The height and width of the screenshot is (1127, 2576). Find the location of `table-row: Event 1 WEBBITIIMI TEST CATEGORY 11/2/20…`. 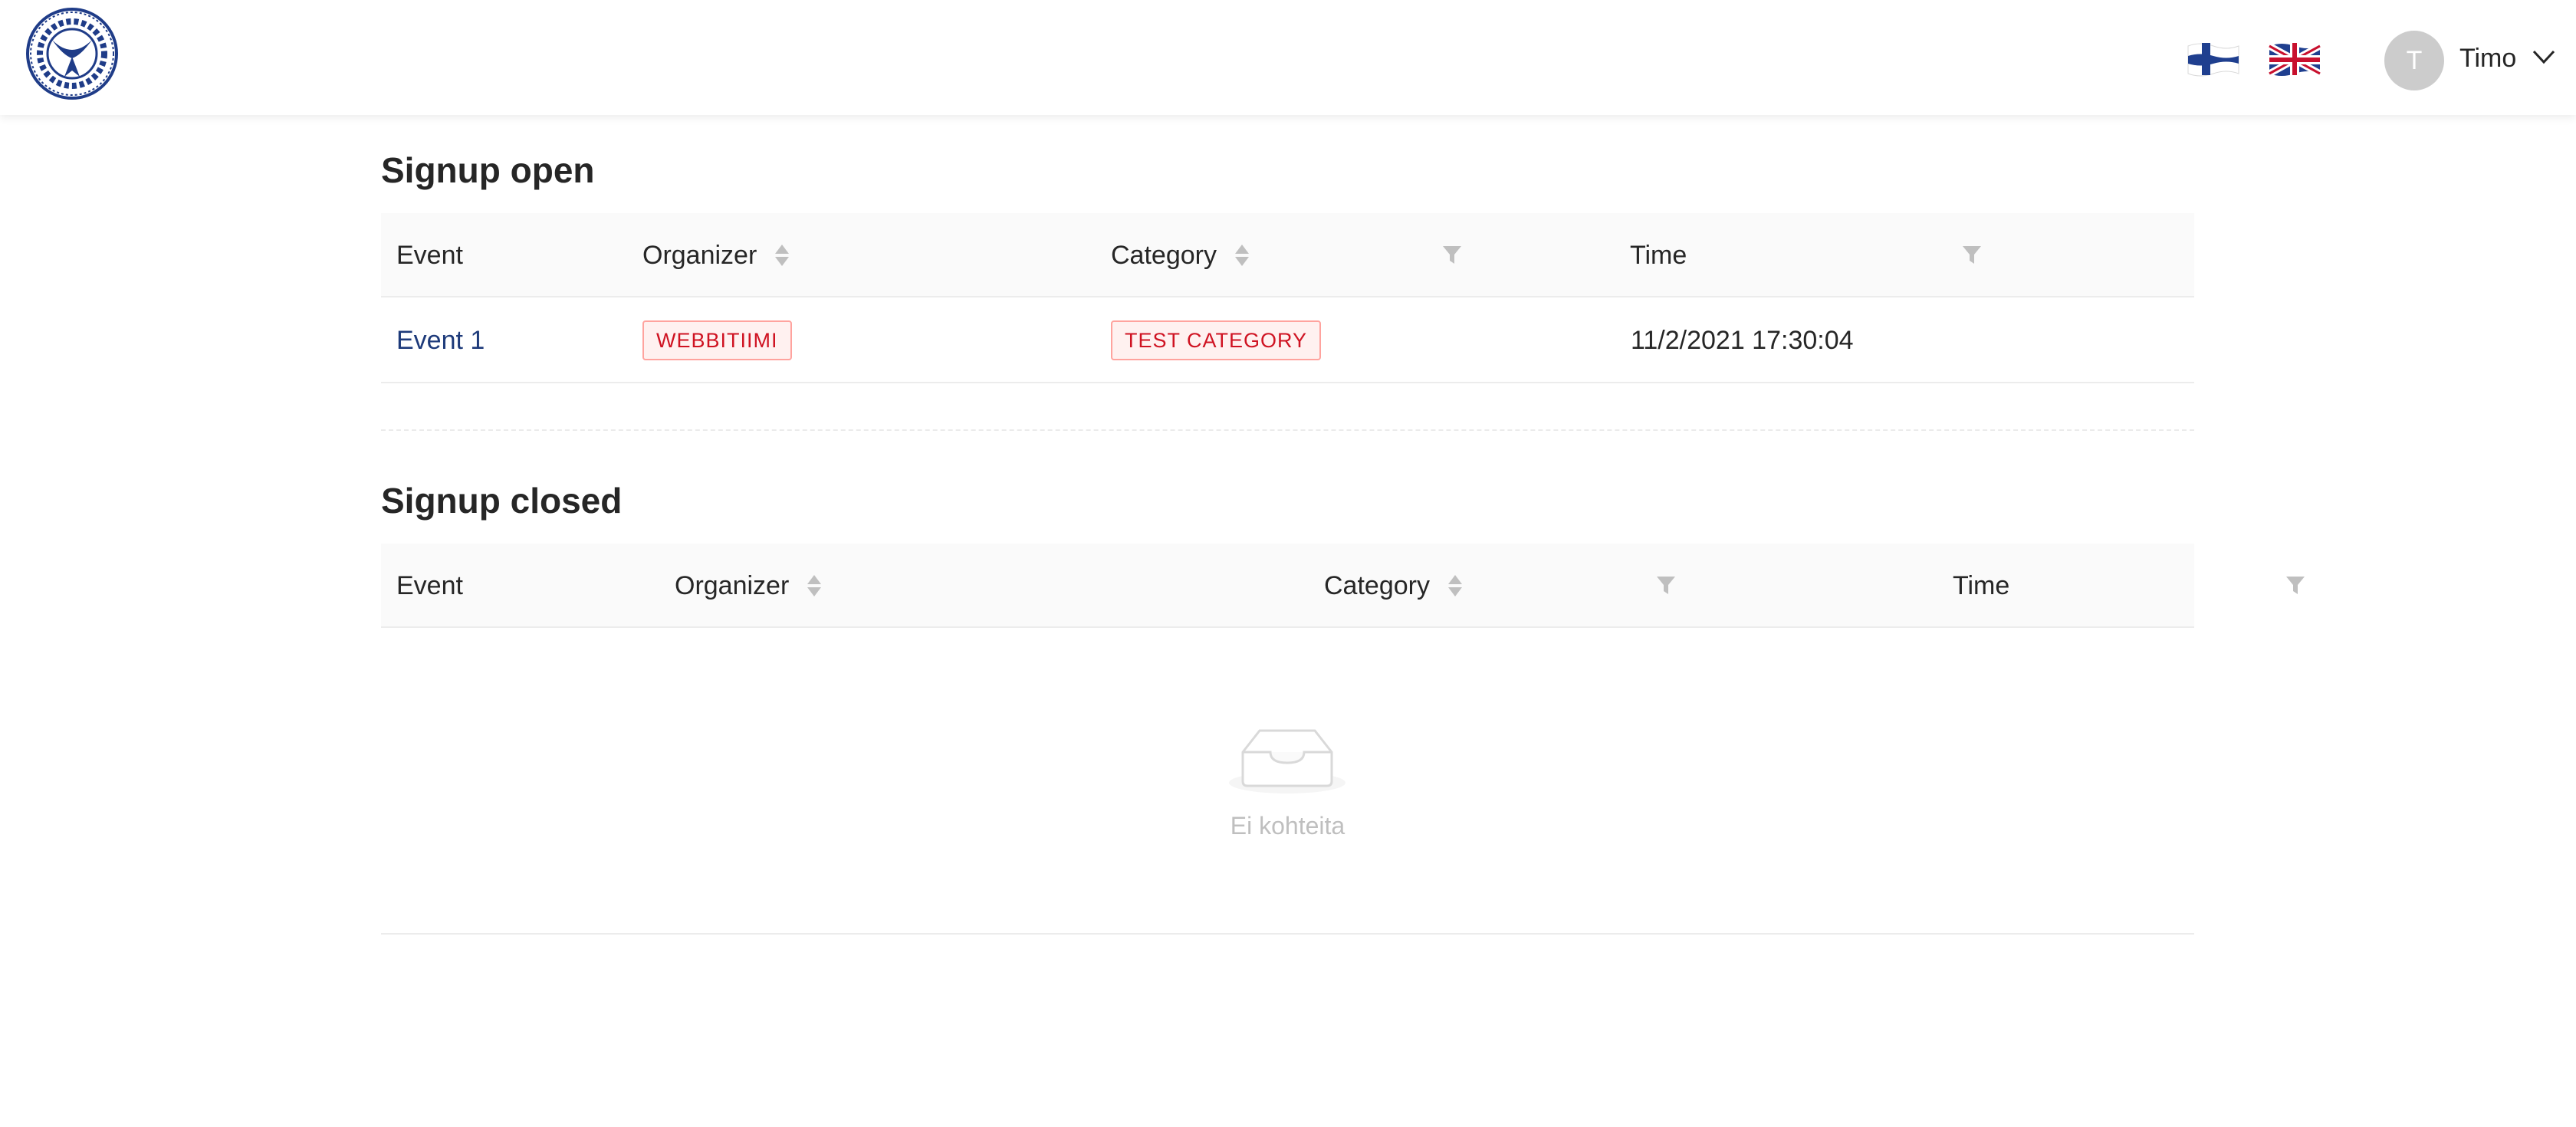

table-row: Event 1 WEBBITIIMI TEST CATEGORY 11/2/20… is located at coordinates (1287, 340).